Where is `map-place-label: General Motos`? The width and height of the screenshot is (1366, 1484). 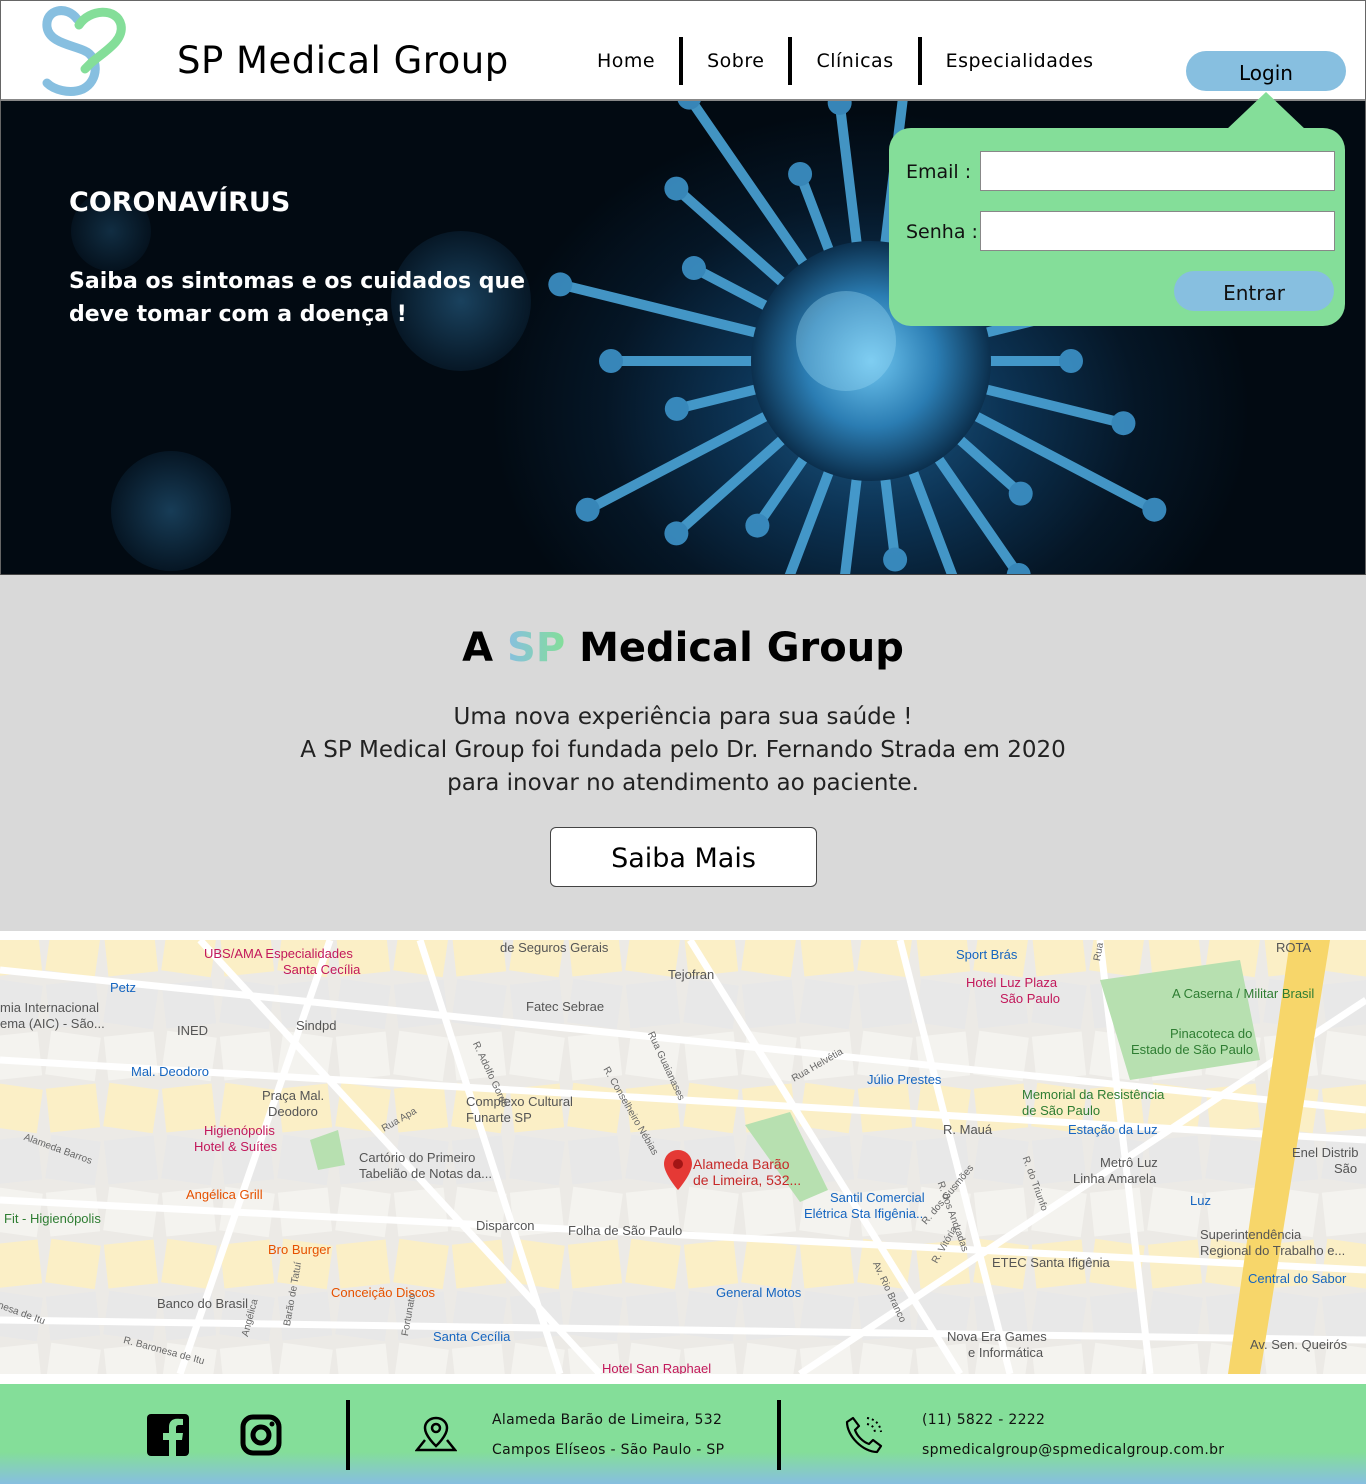
map-place-label: General Motos is located at coordinates (758, 1292).